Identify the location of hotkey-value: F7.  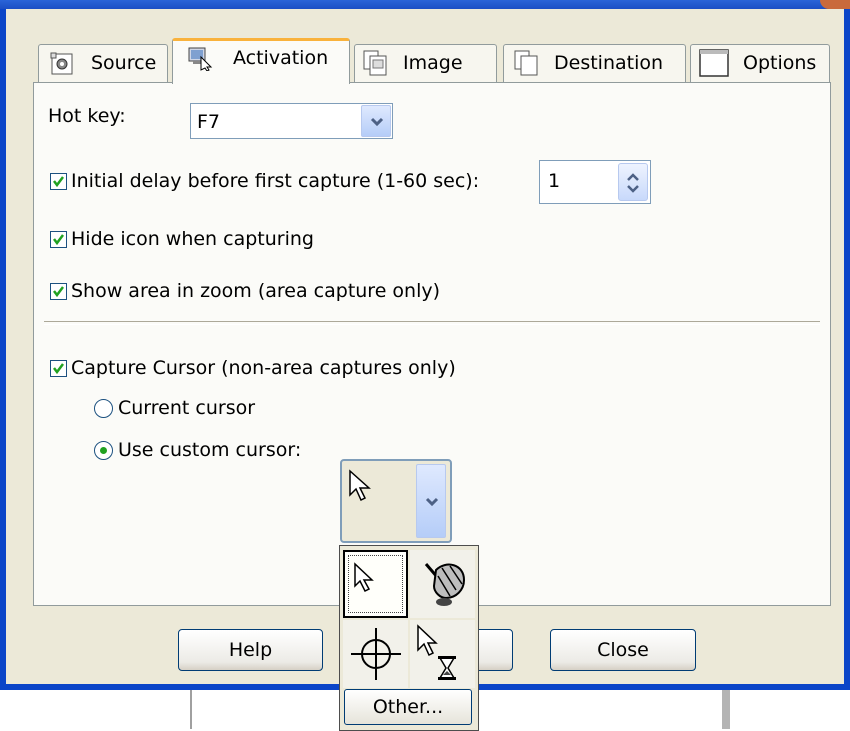
(209, 122).